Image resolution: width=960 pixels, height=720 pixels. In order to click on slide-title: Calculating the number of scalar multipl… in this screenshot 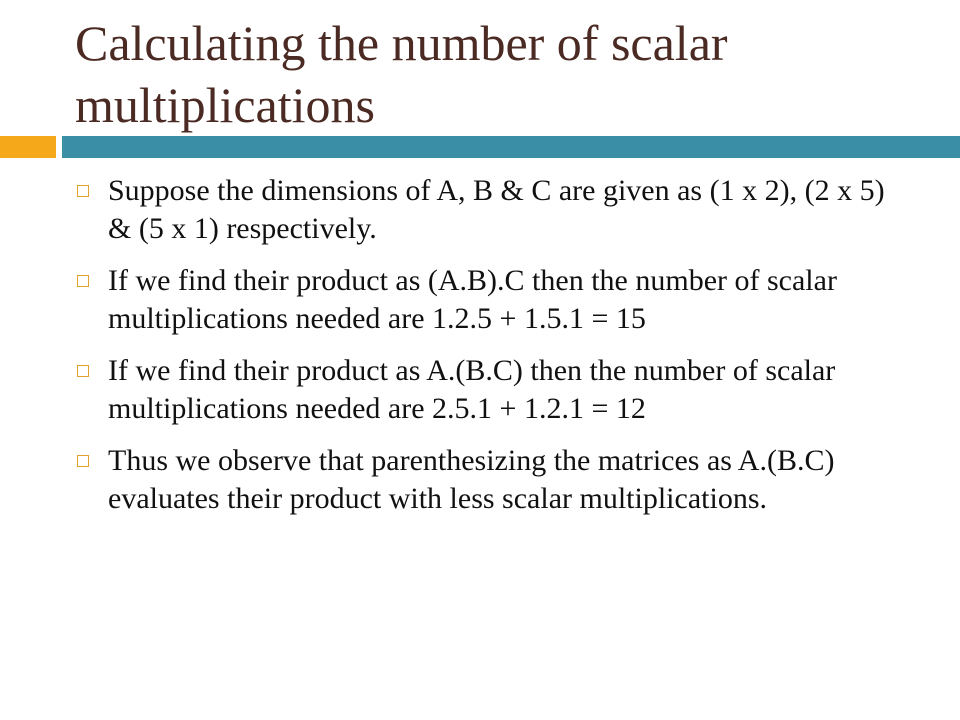, I will do `click(401, 74)`.